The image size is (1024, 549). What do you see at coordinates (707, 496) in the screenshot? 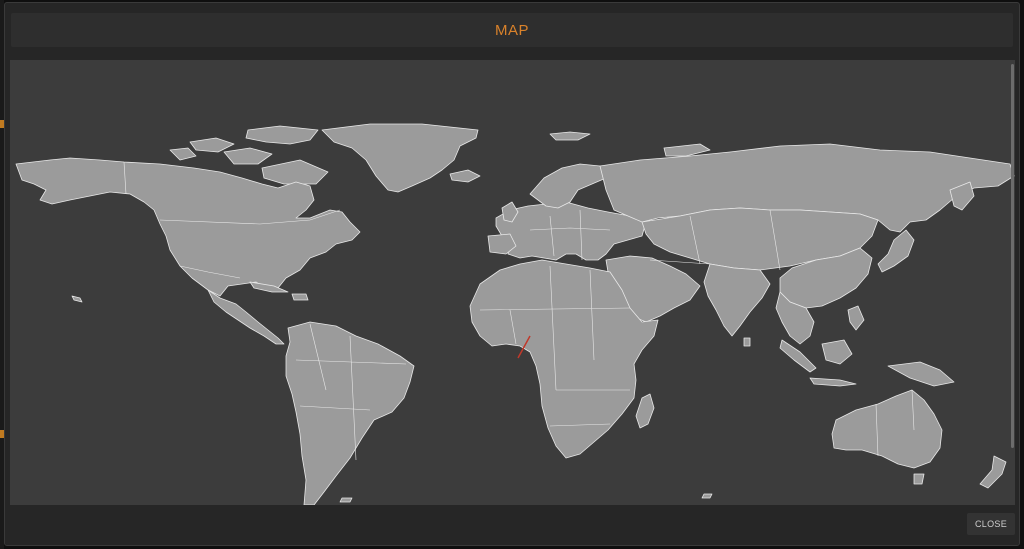
I see `antarctica-fragment` at bounding box center [707, 496].